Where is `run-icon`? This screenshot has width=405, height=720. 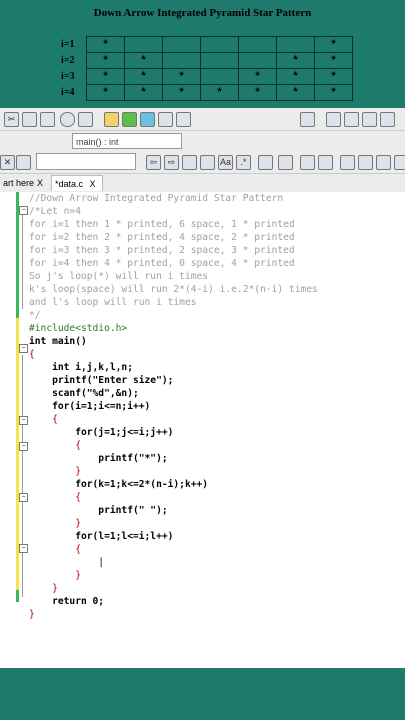
run-icon is located at coordinates (129, 119).